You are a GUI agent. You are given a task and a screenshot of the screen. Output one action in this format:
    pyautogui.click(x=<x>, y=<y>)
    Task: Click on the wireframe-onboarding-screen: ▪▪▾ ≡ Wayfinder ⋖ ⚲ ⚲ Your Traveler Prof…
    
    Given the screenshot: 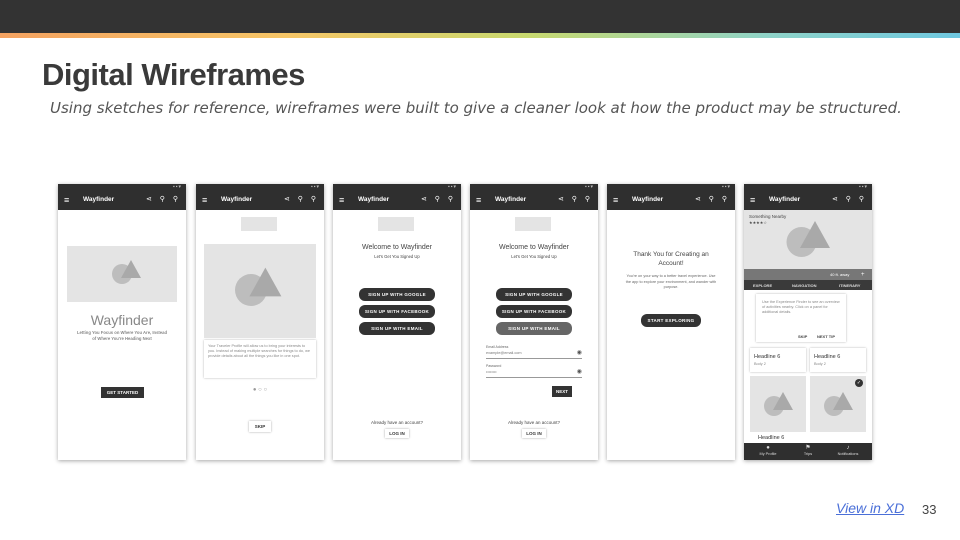 What is the action you would take?
    pyautogui.click(x=260, y=322)
    